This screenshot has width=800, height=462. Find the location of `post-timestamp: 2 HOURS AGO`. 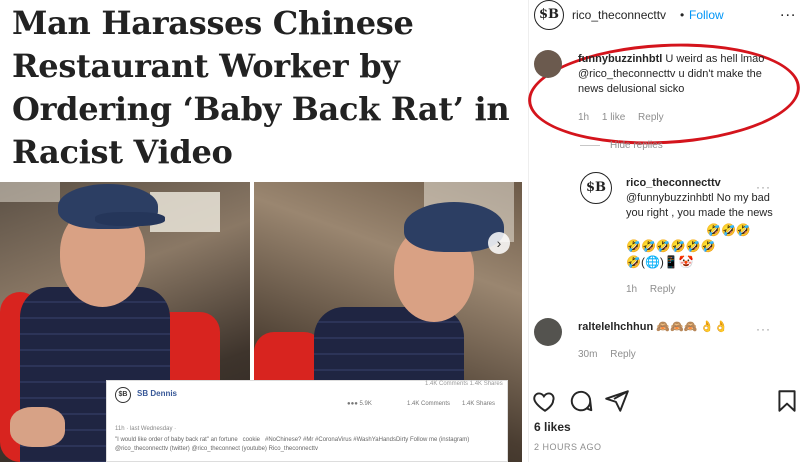

post-timestamp: 2 HOURS AGO is located at coordinates (568, 447).